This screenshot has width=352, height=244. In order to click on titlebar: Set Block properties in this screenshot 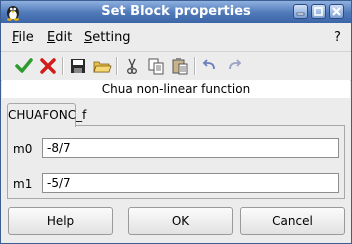, I will do `click(176, 12)`.